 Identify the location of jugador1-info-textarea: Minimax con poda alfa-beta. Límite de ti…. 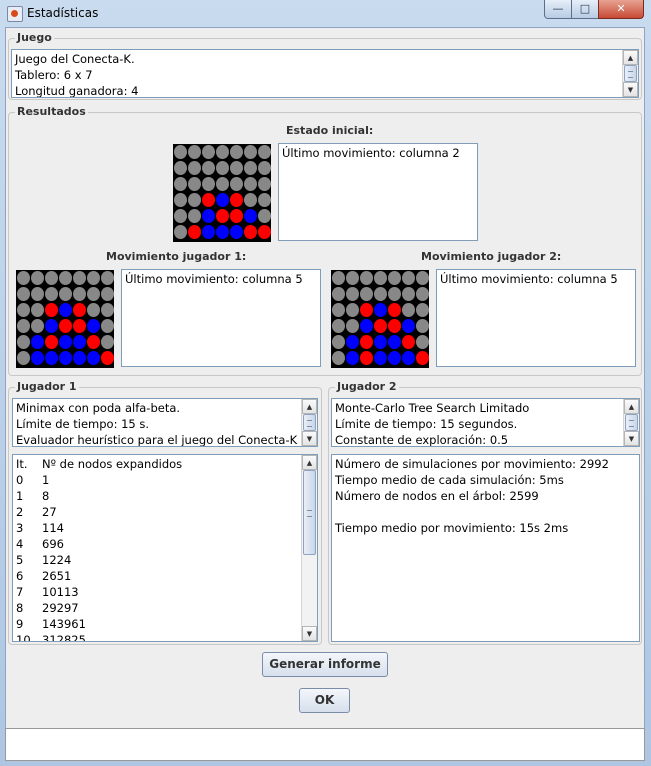
(165, 422).